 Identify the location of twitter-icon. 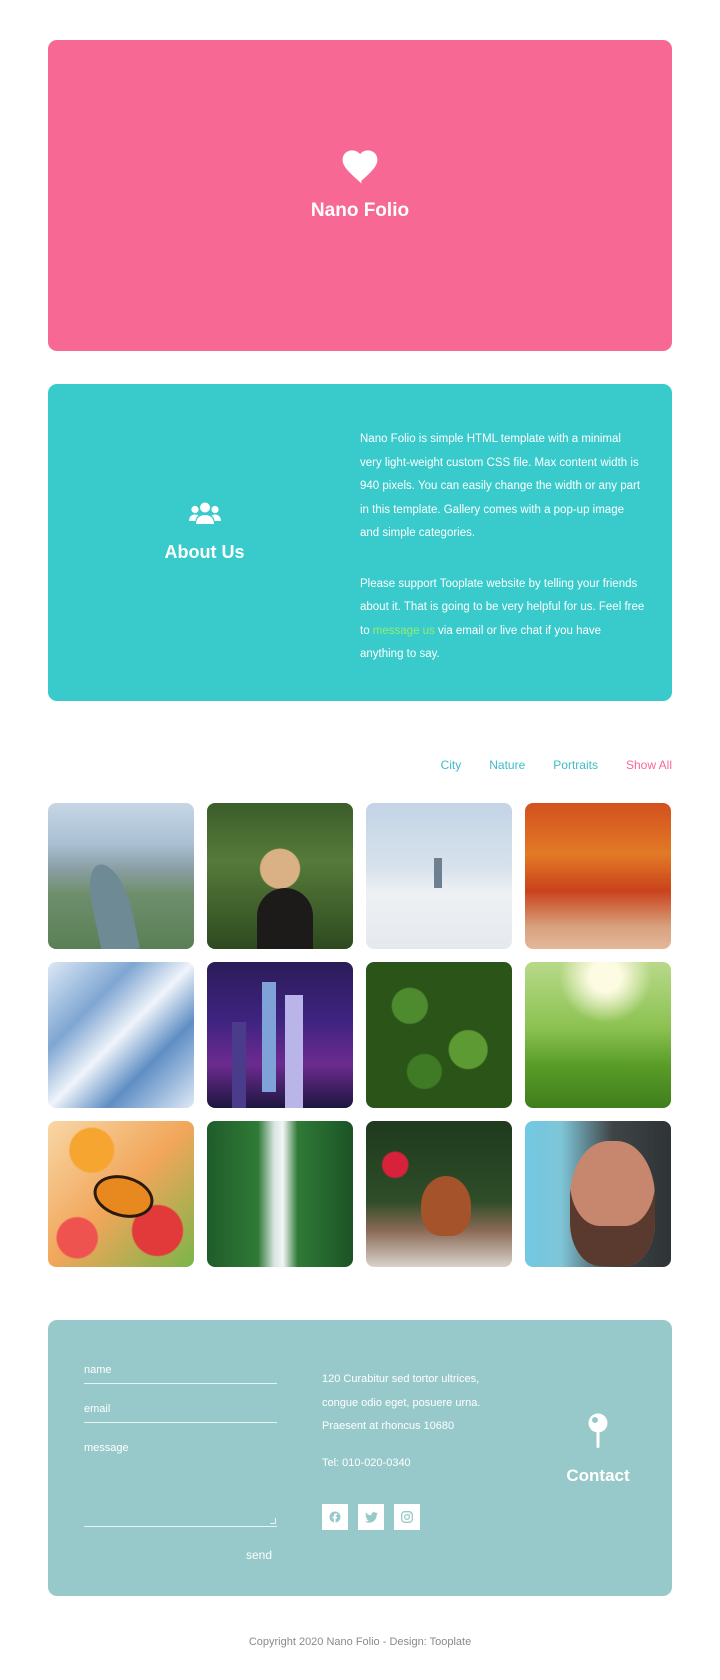
(371, 1517).